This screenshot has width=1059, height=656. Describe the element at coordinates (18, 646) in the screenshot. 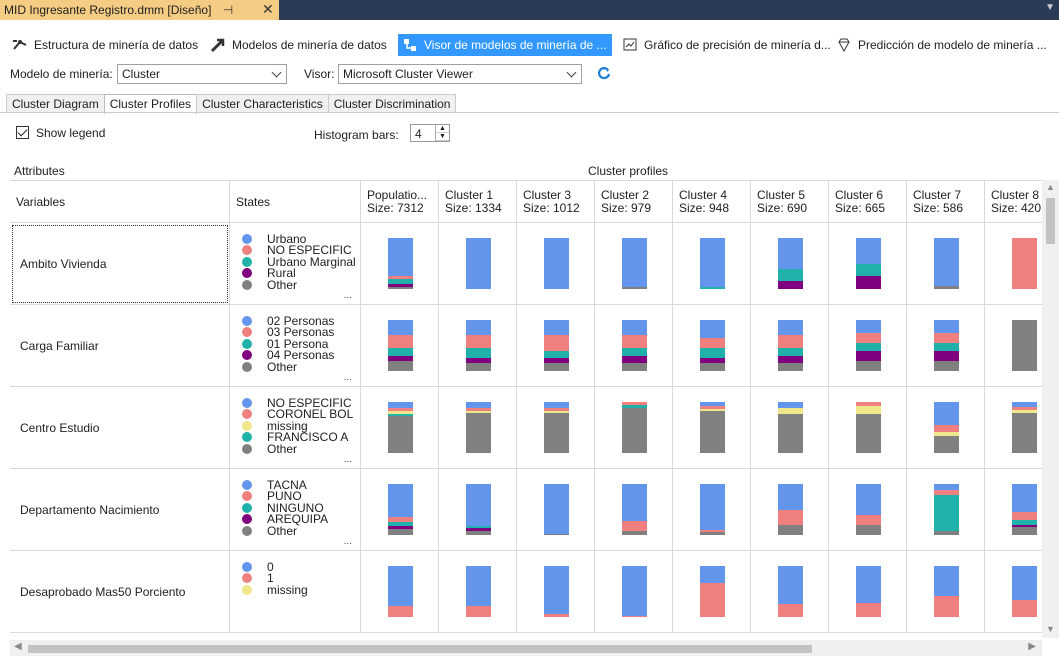

I see `scroll-left-icon: ◀` at that location.